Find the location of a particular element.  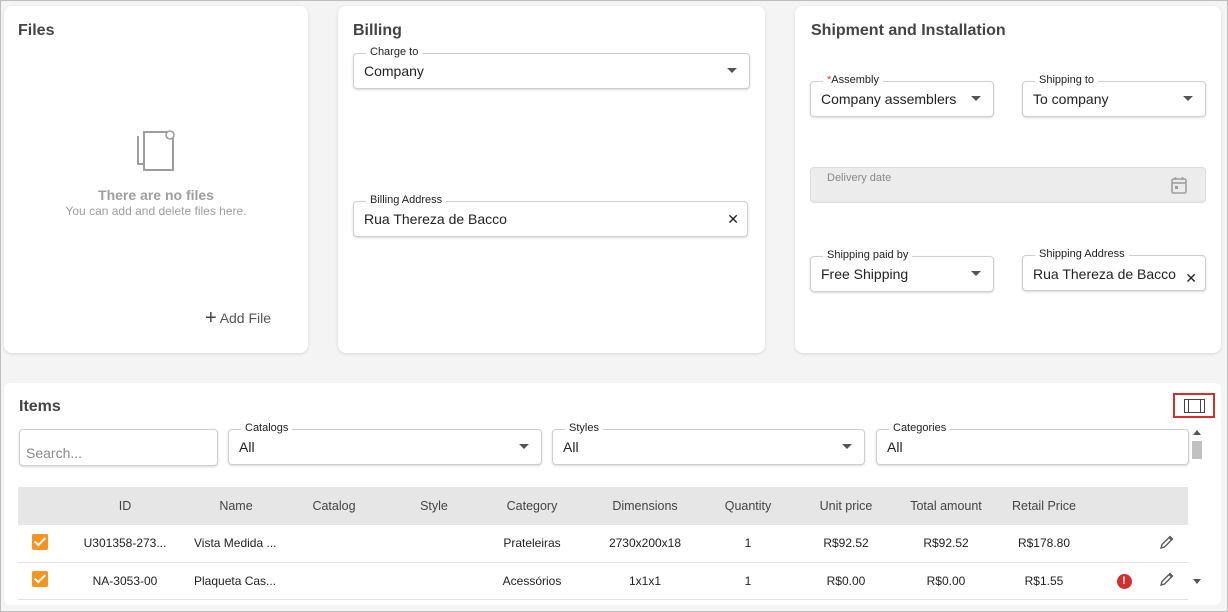

cell-retail-price: R$1.55 is located at coordinates (1044, 581).